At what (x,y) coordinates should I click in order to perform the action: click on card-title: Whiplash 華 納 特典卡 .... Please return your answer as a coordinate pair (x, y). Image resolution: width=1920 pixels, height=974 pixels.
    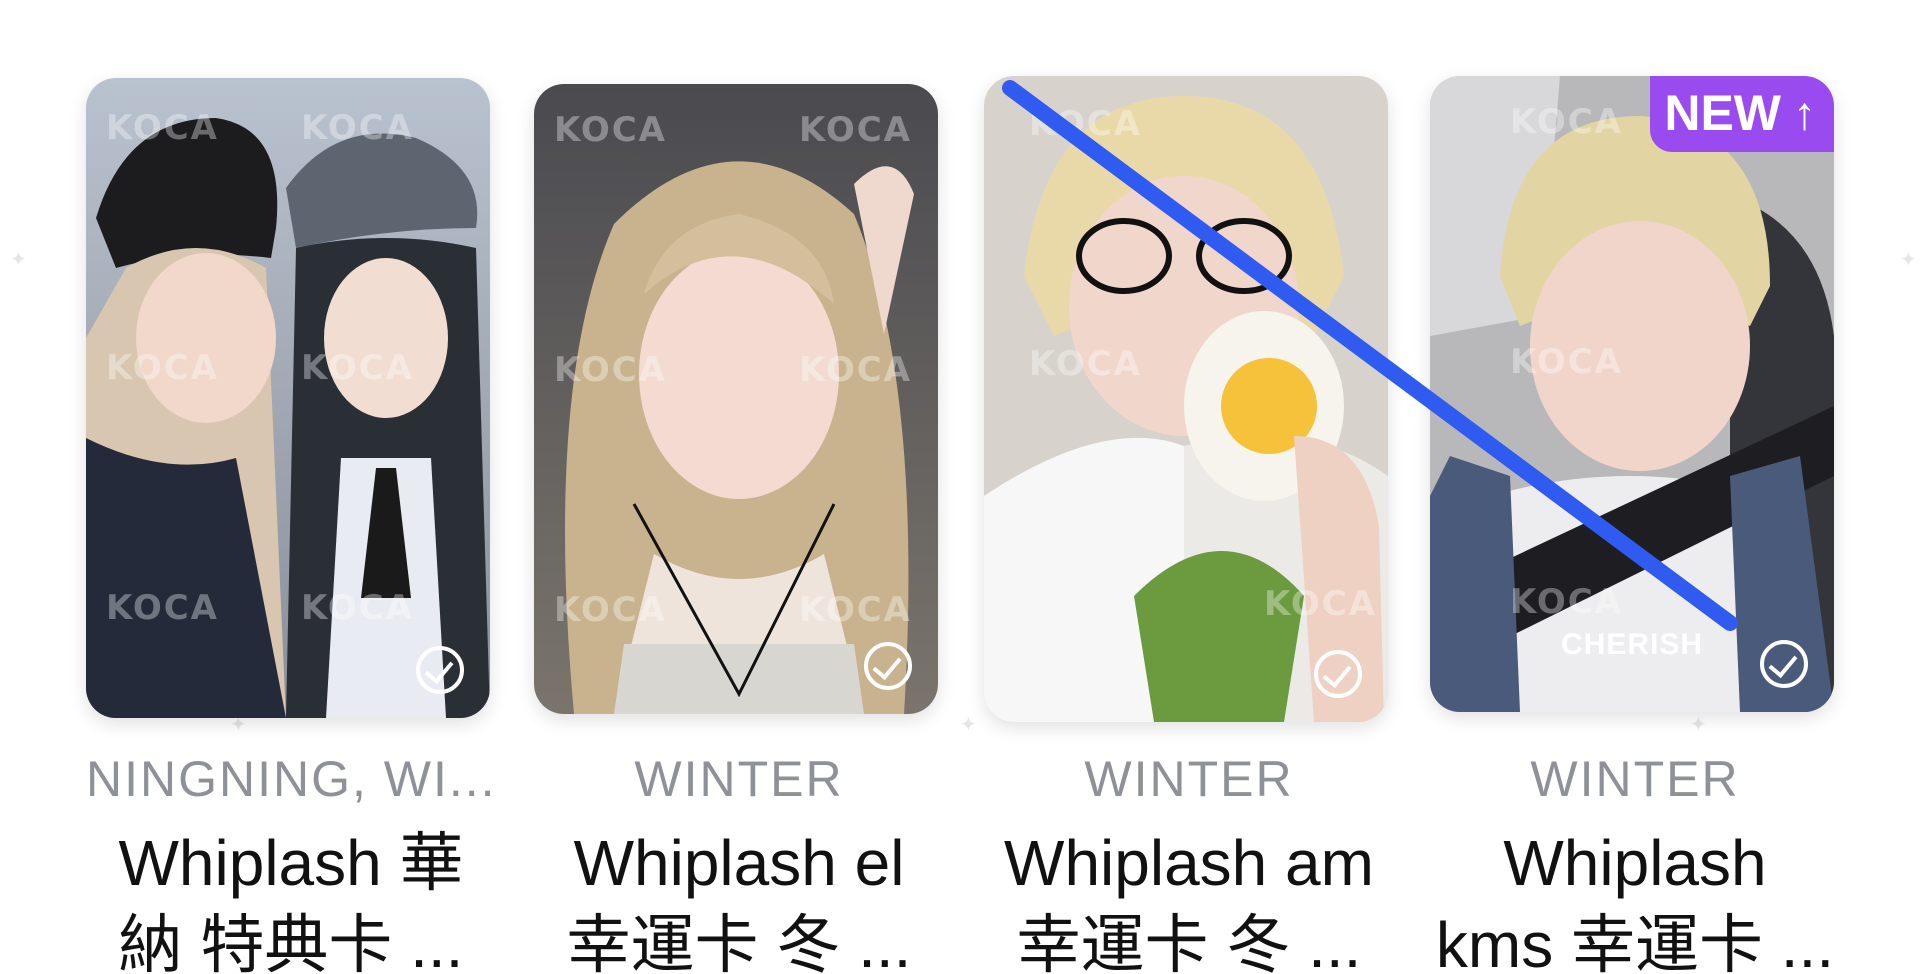
    Looking at the image, I should click on (291, 898).